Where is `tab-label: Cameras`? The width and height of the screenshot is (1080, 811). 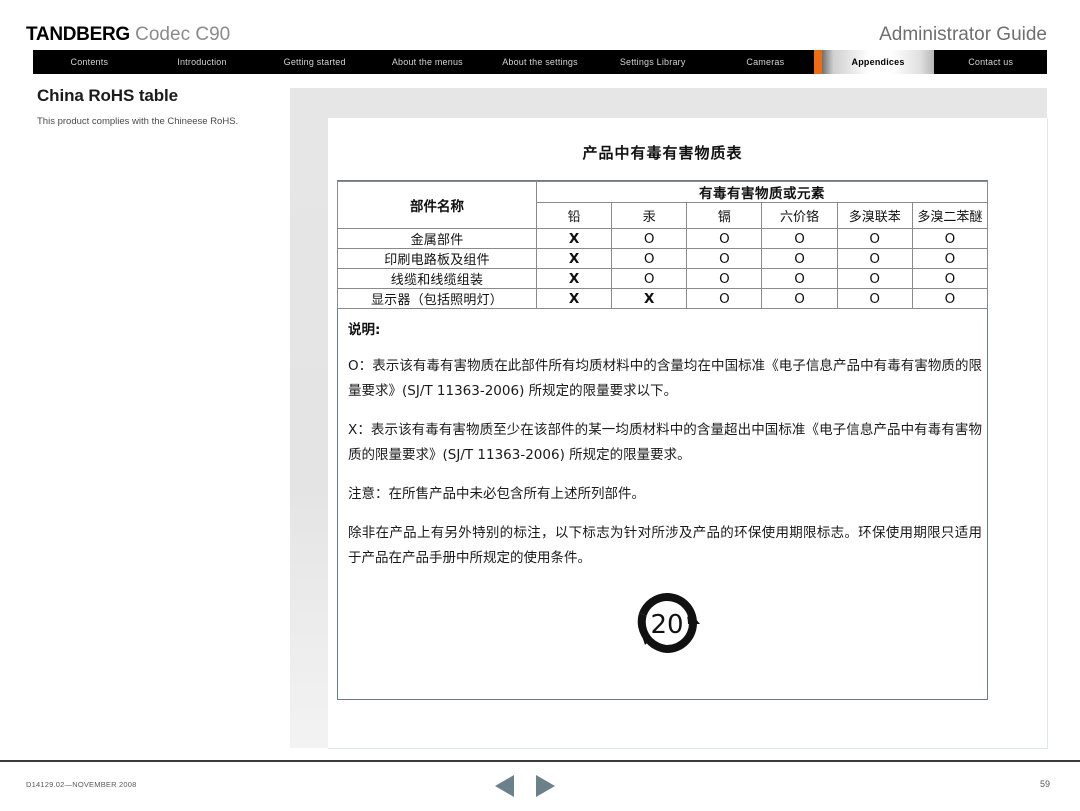
tab-label: Cameras is located at coordinates (765, 62).